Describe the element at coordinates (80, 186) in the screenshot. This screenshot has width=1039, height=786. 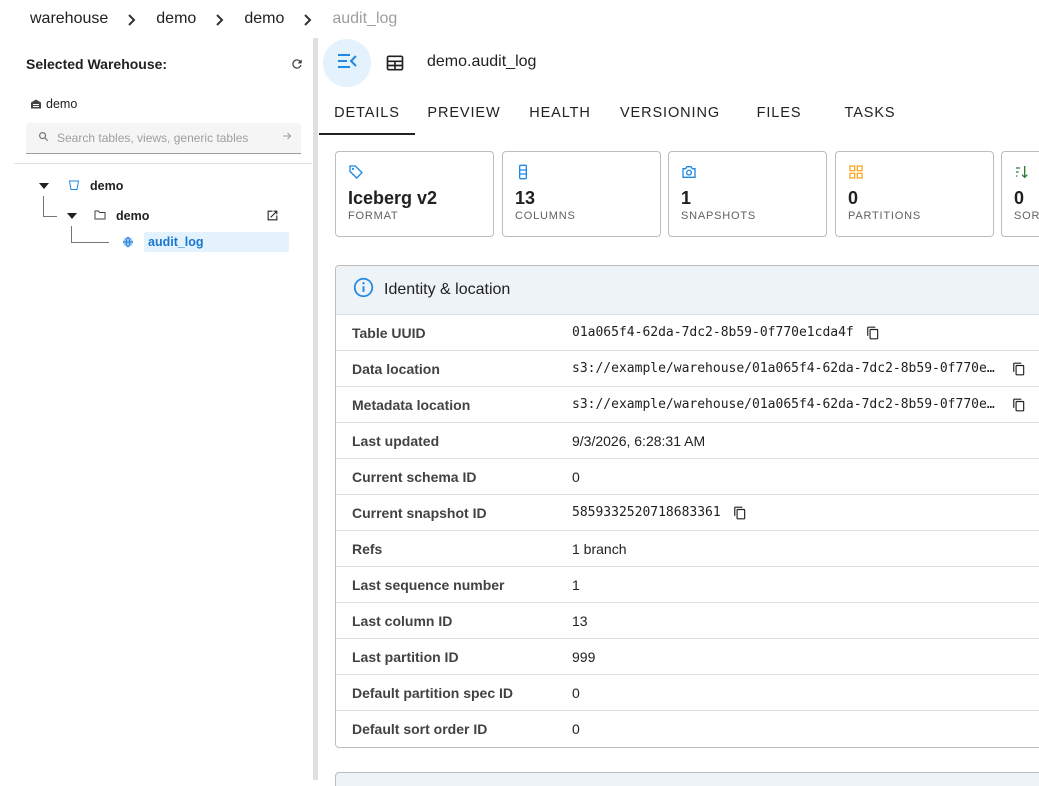
I see `tree-item-namespace-root: demo` at that location.